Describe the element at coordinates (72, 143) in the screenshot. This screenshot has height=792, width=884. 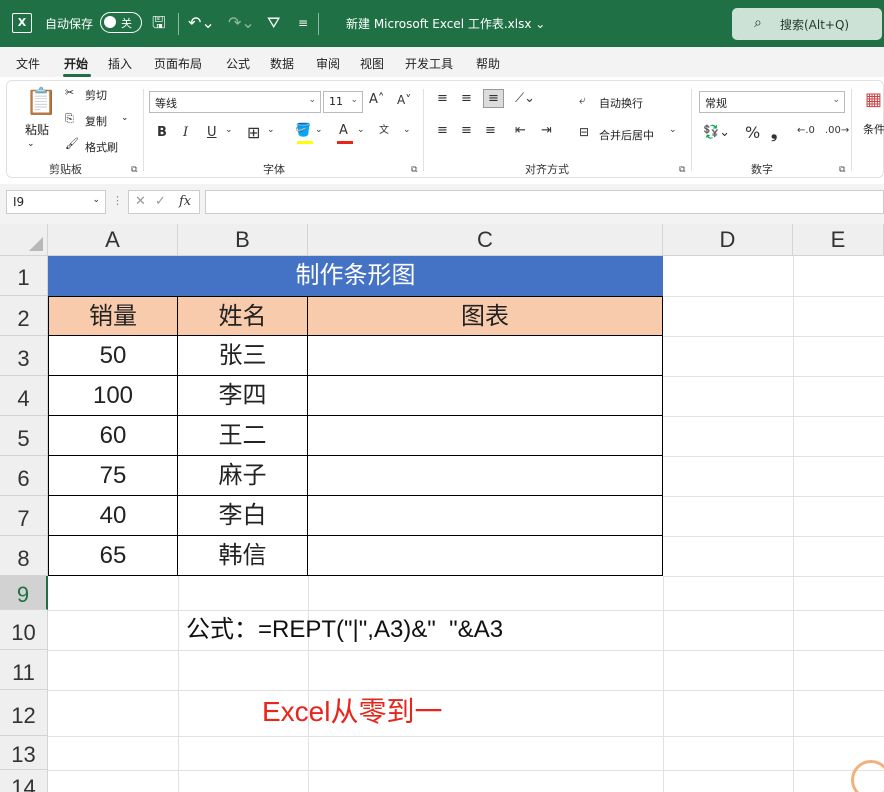
I see `format-painter-icon: 🖌` at that location.